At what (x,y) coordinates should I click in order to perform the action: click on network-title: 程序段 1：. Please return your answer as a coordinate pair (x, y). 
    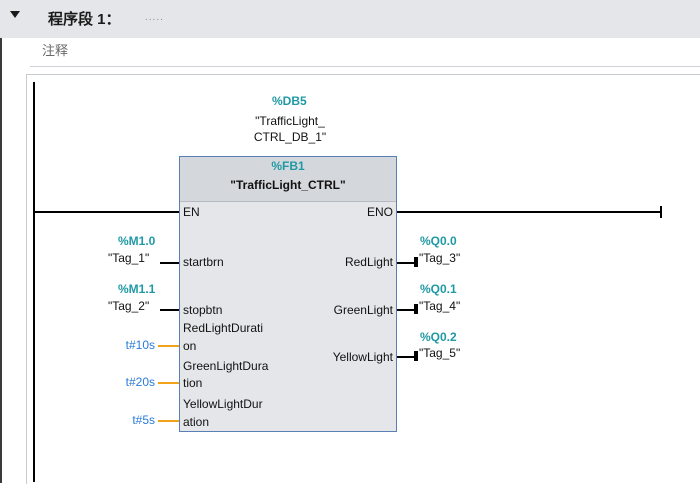
    Looking at the image, I should click on (84, 18).